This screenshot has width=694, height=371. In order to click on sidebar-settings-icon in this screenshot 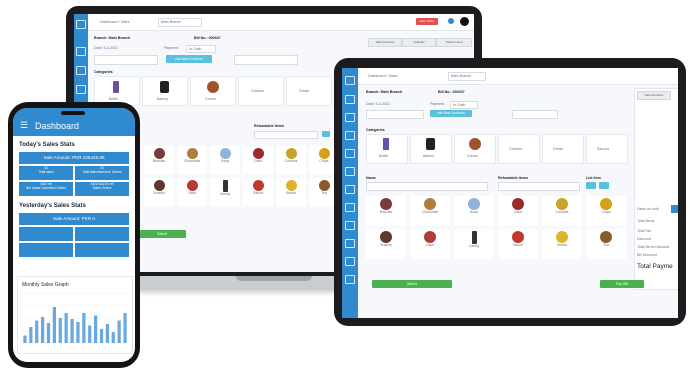, I will do `click(350, 279)`.